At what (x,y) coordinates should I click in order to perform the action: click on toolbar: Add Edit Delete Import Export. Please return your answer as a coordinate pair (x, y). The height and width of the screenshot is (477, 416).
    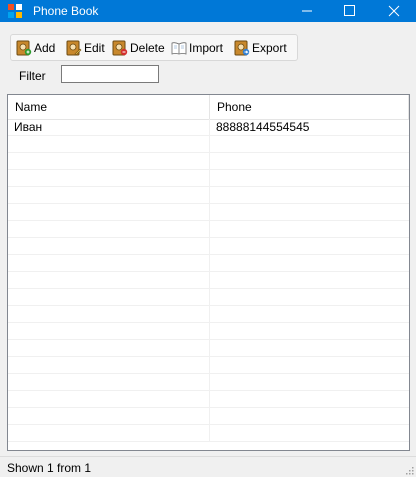
    Looking at the image, I should click on (154, 47).